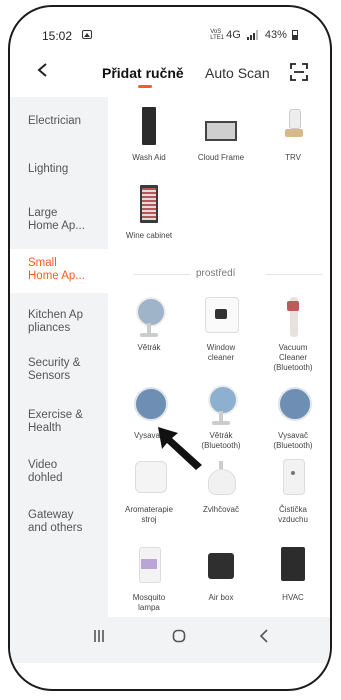  What do you see at coordinates (57, 36) in the screenshot?
I see `status-time: 15:02` at bounding box center [57, 36].